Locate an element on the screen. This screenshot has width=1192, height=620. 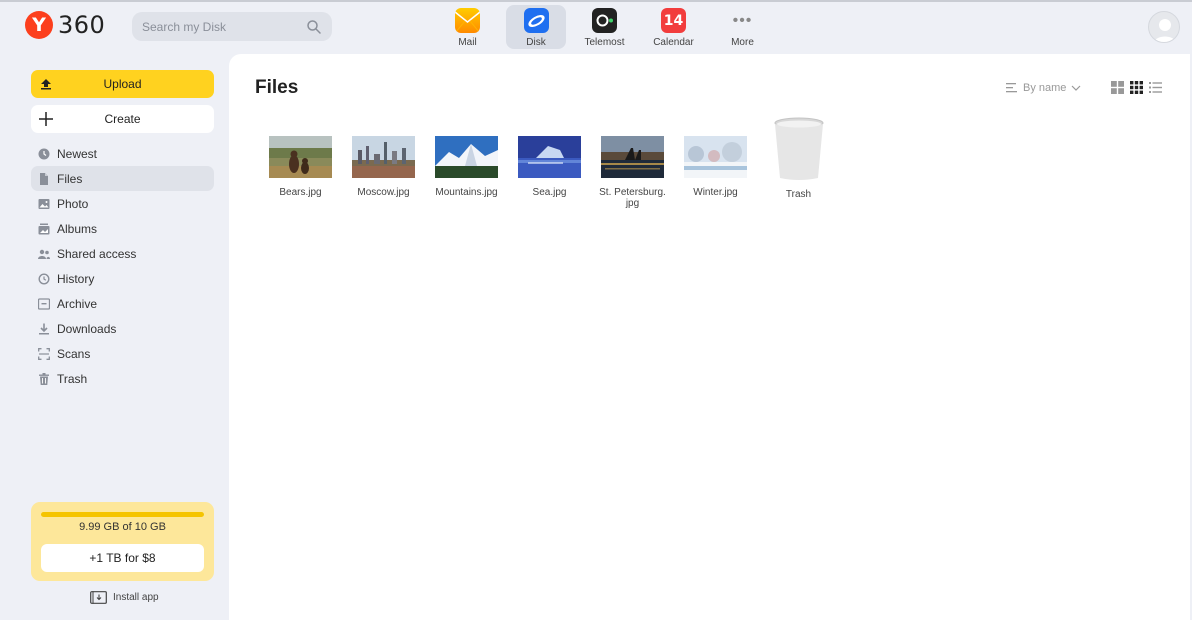
yandex-logo-icon: Y is located at coordinates (39, 25).